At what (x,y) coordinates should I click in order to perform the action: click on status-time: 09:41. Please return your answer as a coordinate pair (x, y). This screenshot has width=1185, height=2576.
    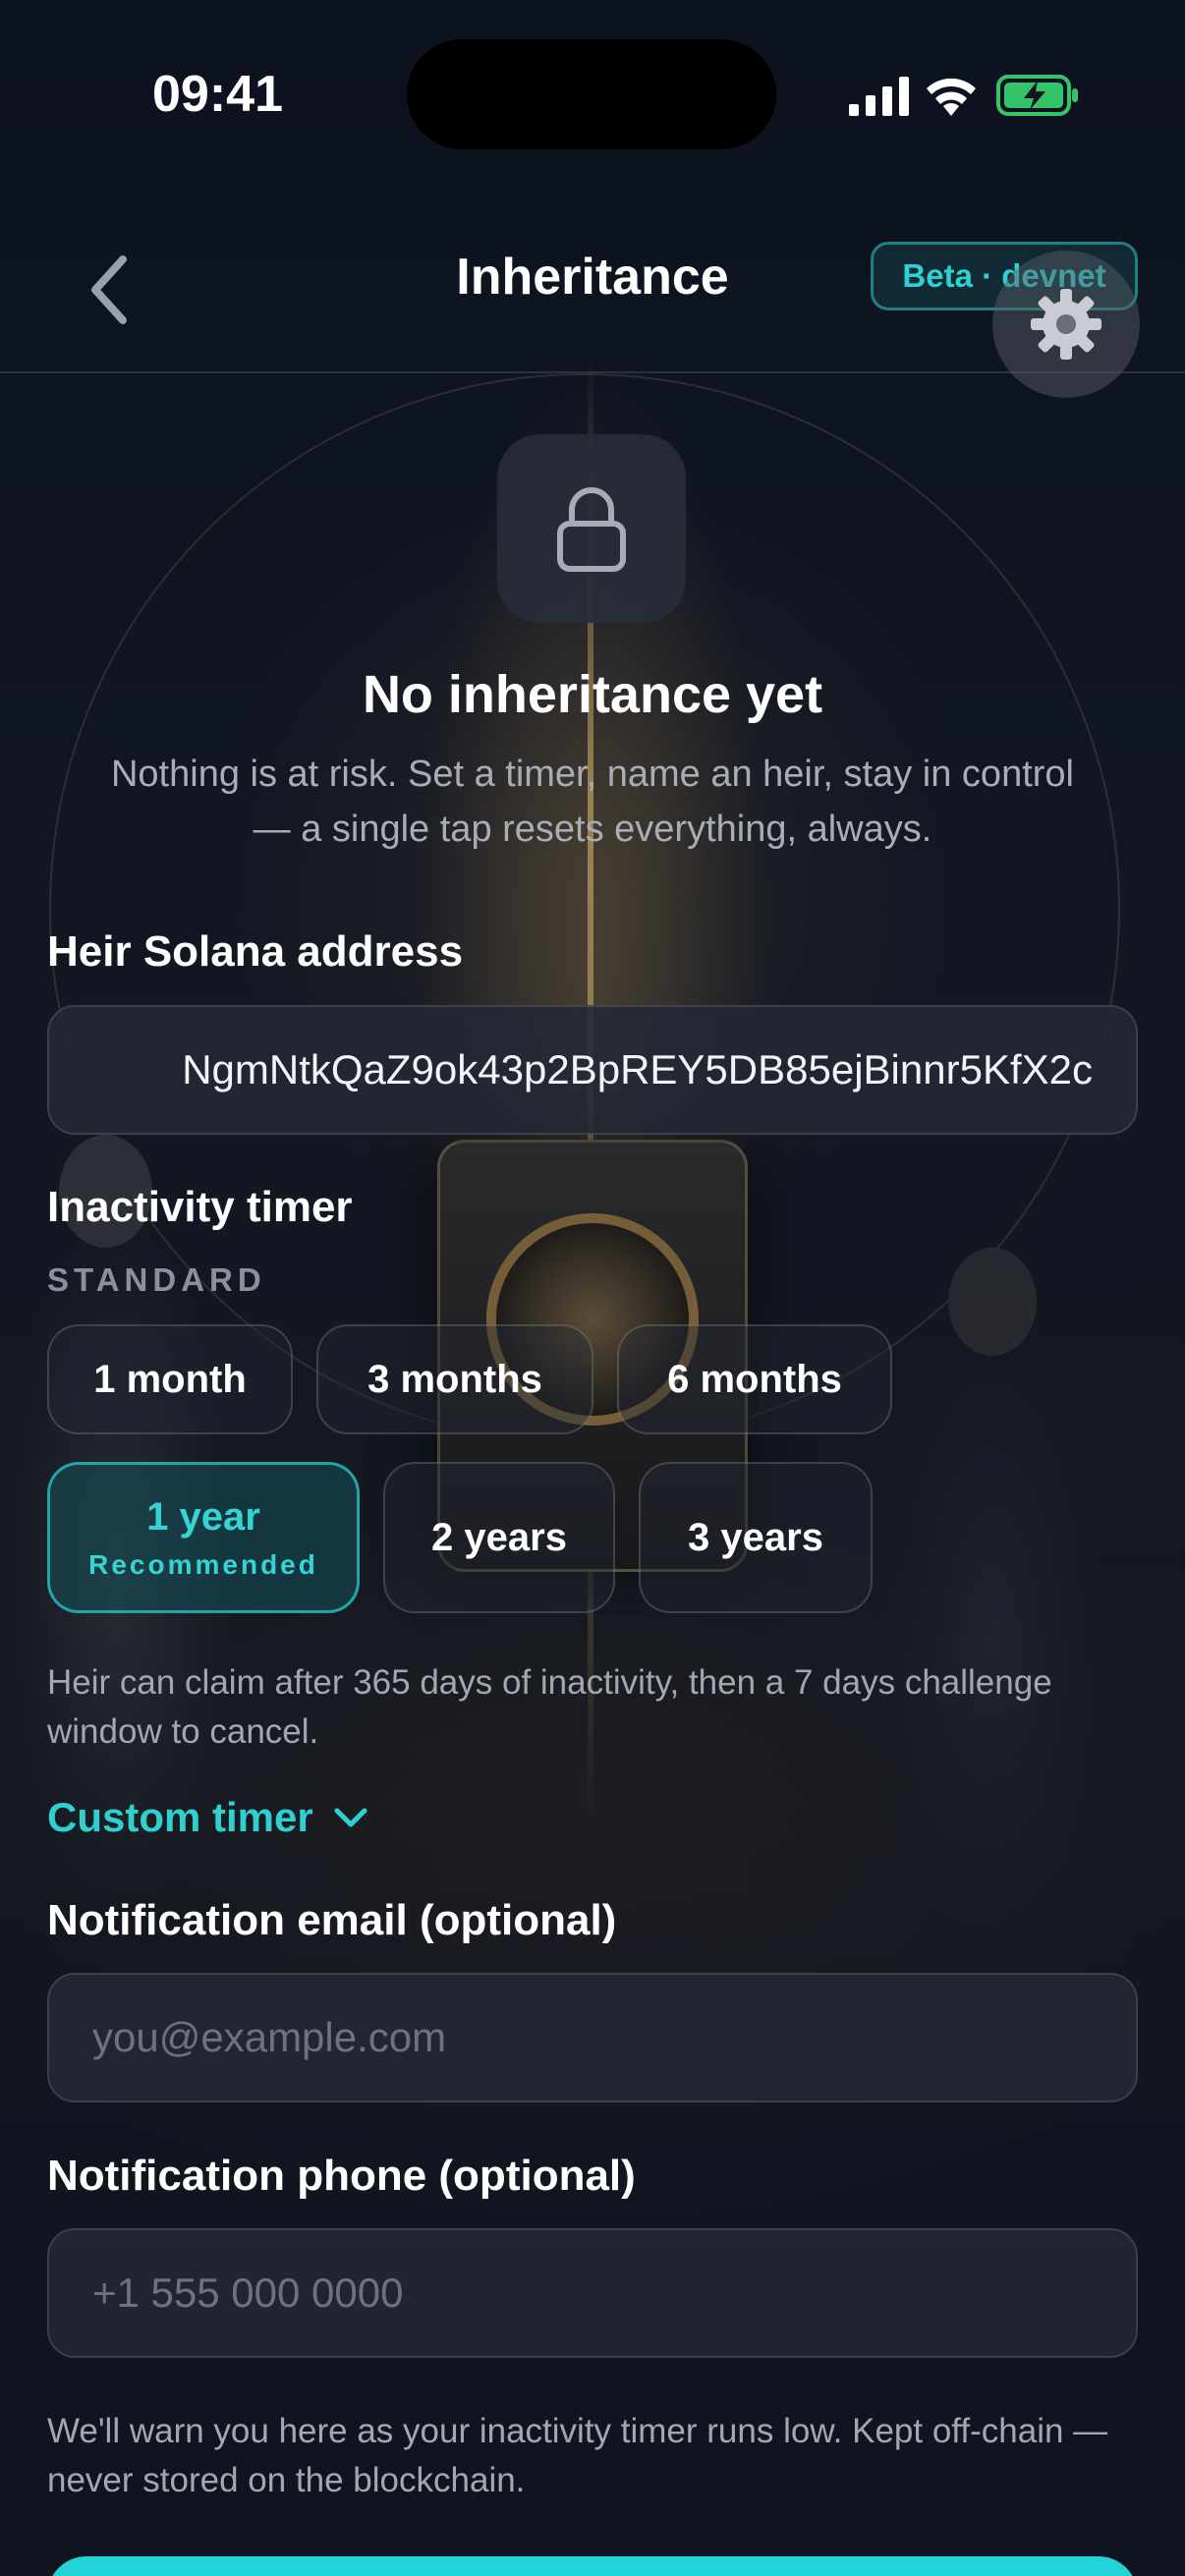
    Looking at the image, I should click on (217, 94).